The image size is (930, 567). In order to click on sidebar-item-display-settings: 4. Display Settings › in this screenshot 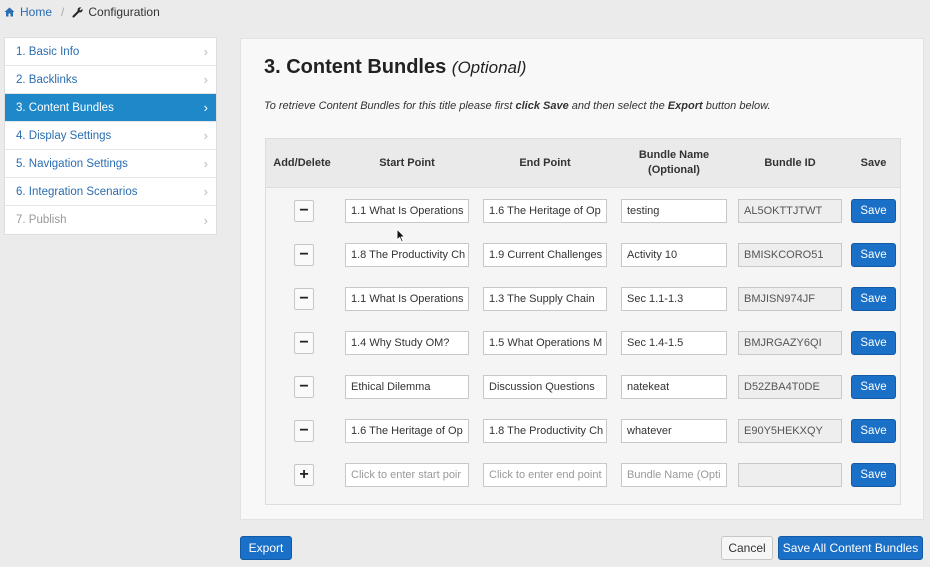, I will do `click(110, 136)`.